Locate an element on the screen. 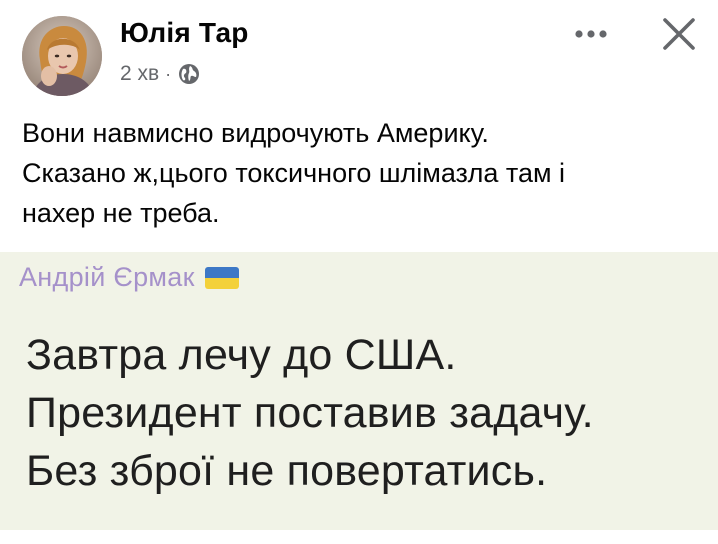 This screenshot has height=544, width=718. quote-author-row: Андрій Єрмак is located at coordinates (129, 277).